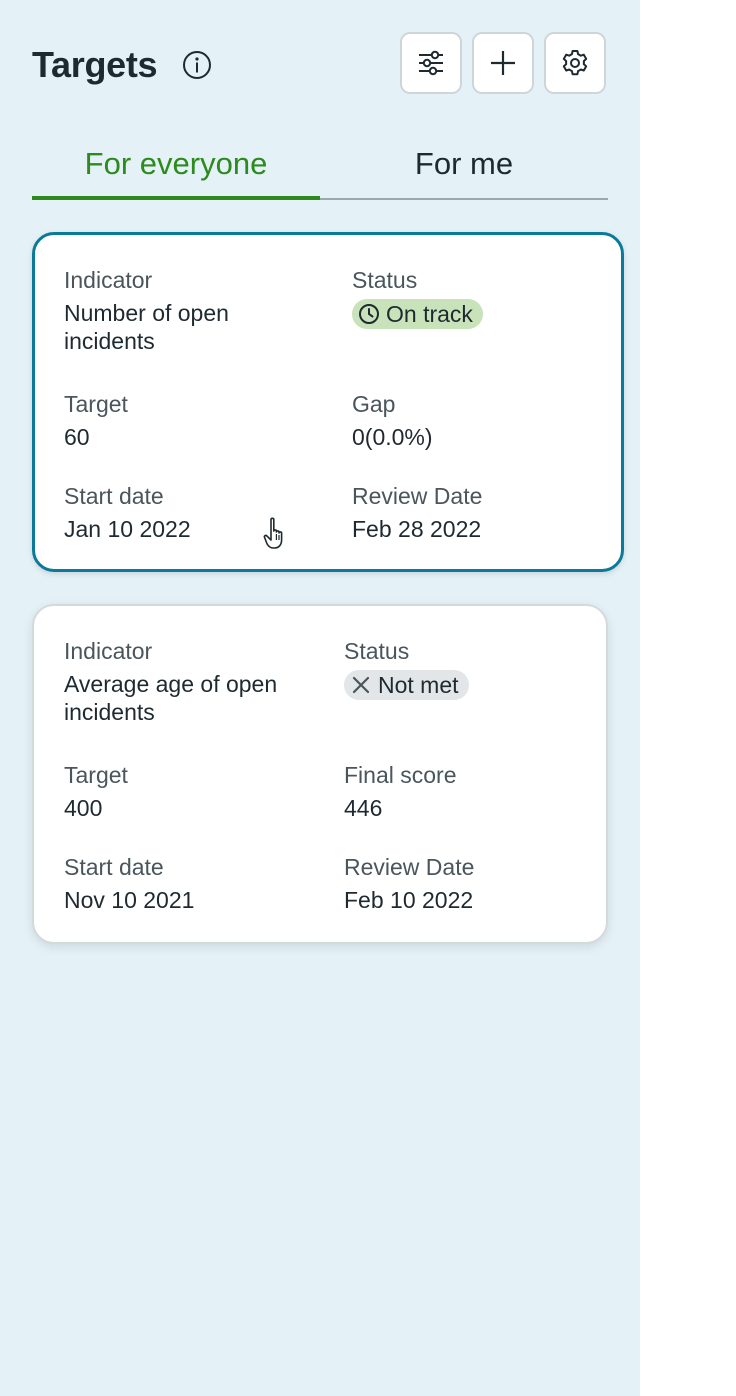 The width and height of the screenshot is (736, 1396). What do you see at coordinates (474, 668) in the screenshot?
I see `status-field: Status Not met` at bounding box center [474, 668].